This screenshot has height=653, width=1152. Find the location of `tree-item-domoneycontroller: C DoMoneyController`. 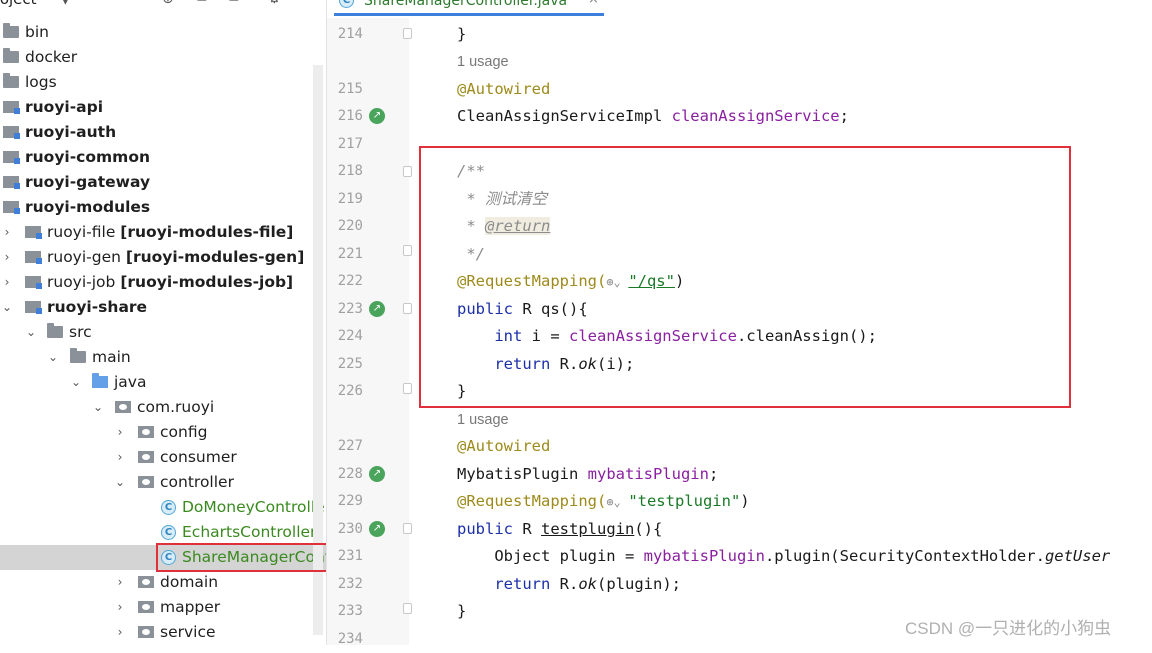

tree-item-domoneycontroller: C DoMoneyController is located at coordinates (163, 507).